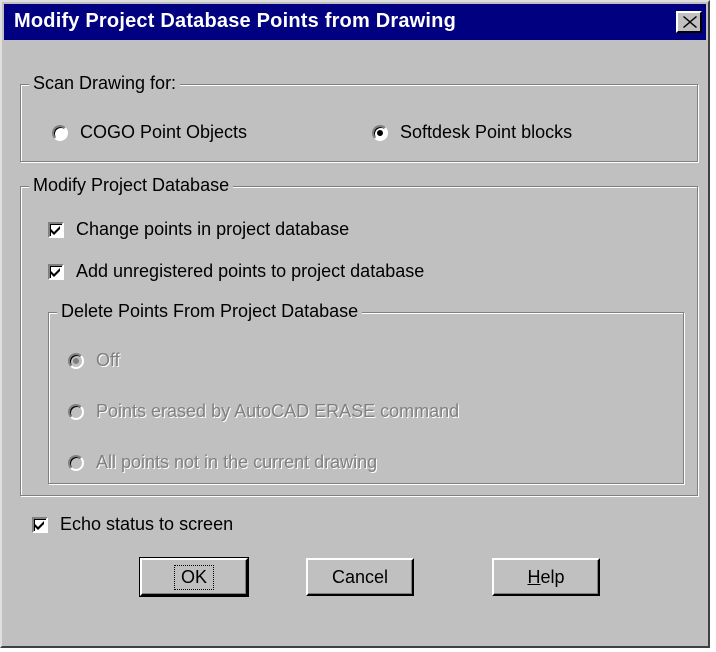 The image size is (716, 652). I want to click on close-icon, so click(690, 22).